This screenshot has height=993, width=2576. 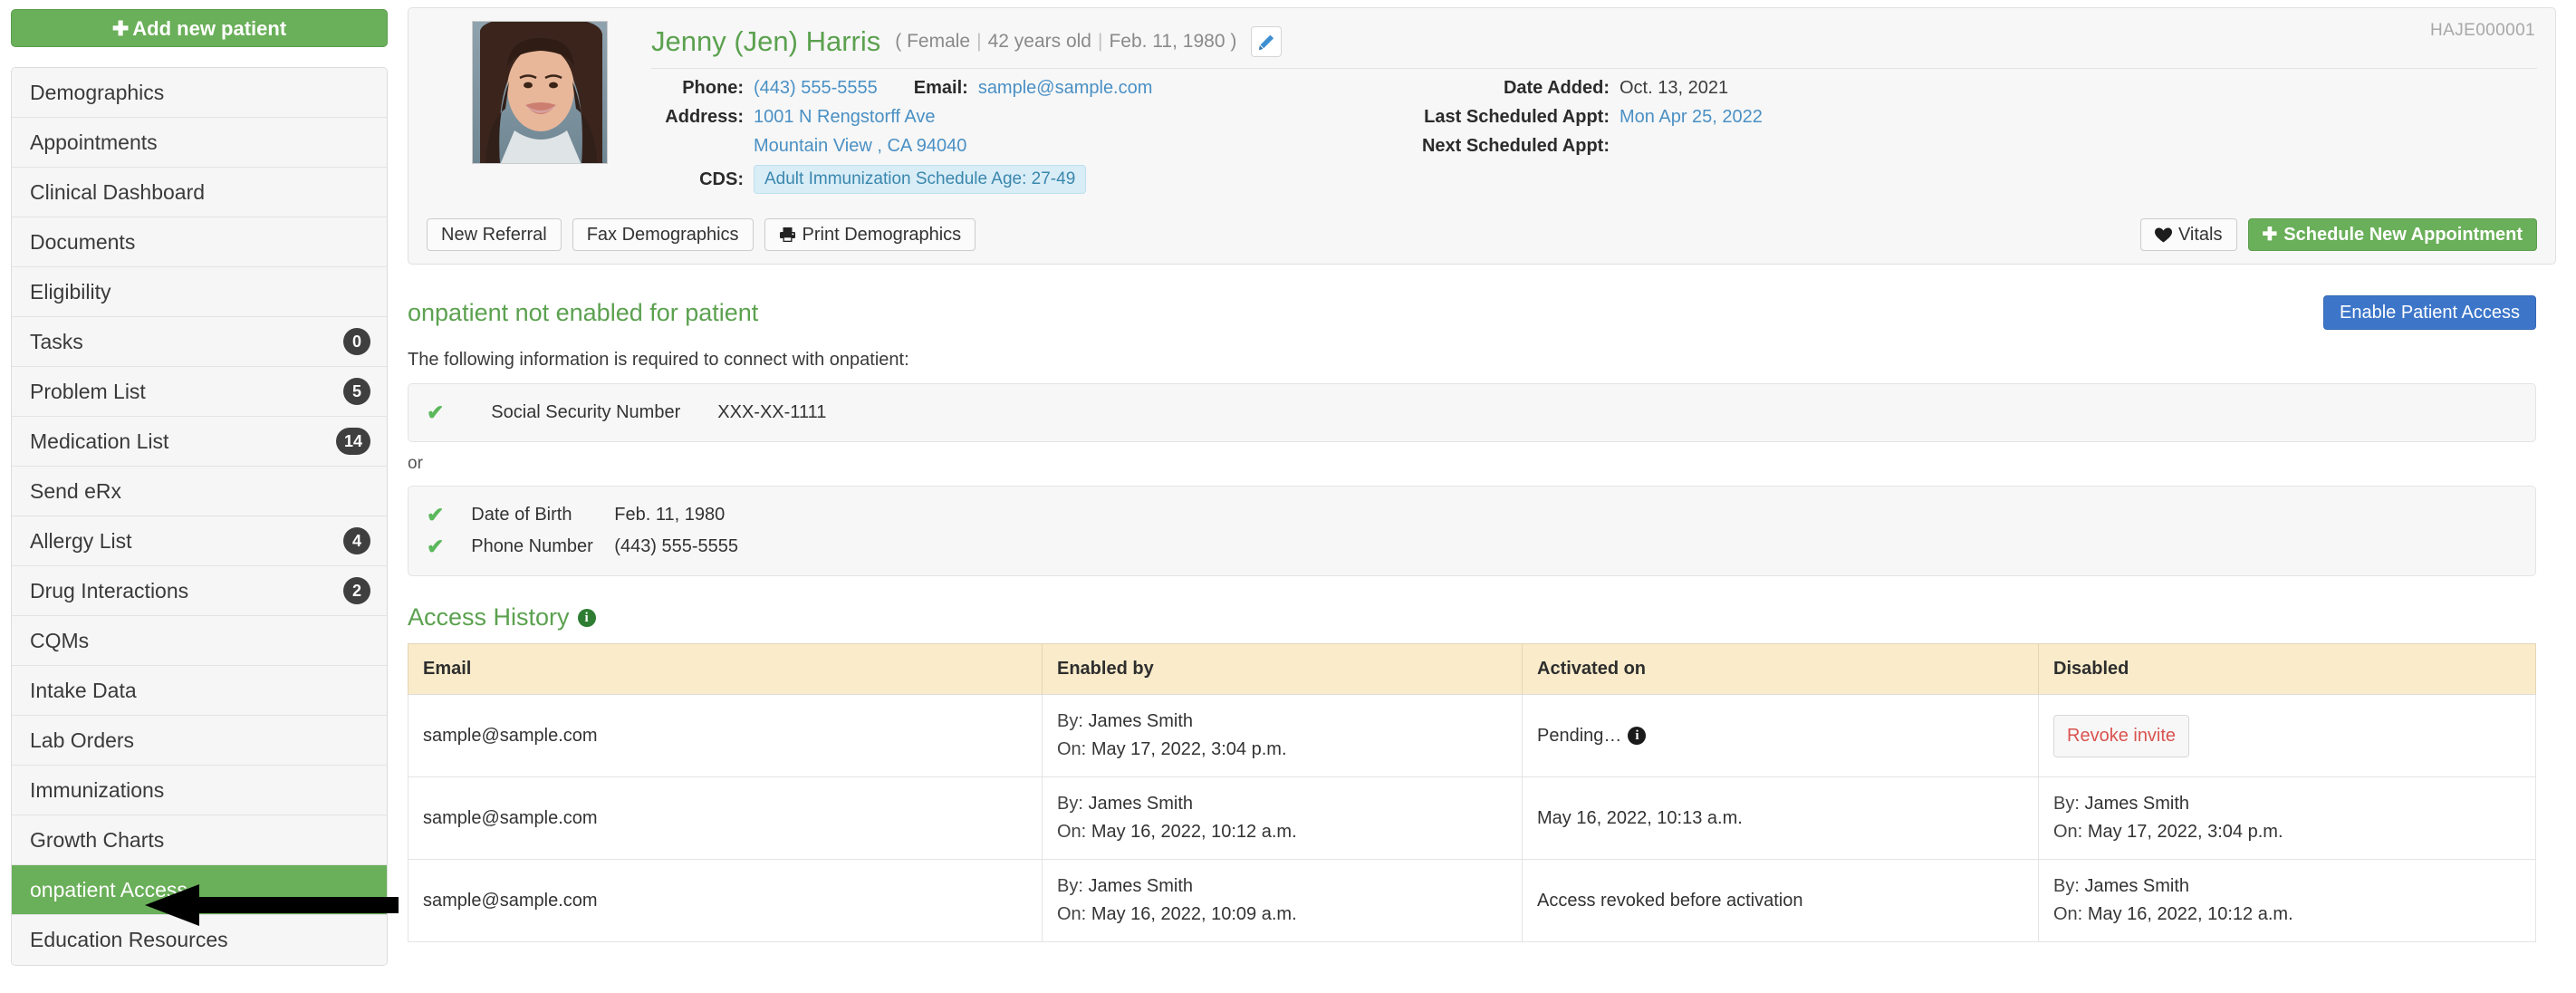 What do you see at coordinates (2392, 235) in the screenshot?
I see `schedule-new-appointment-button: ✚ Schedule New Appointment` at bounding box center [2392, 235].